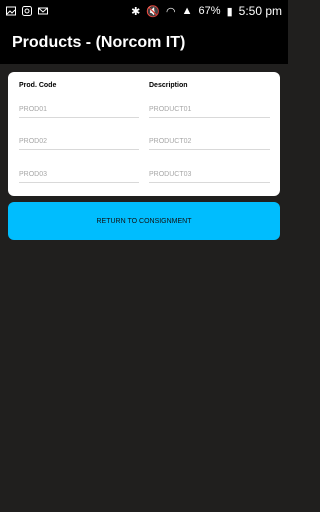  Describe the element at coordinates (136, 11) in the screenshot. I see `bluetooth-icon: ✱` at that location.